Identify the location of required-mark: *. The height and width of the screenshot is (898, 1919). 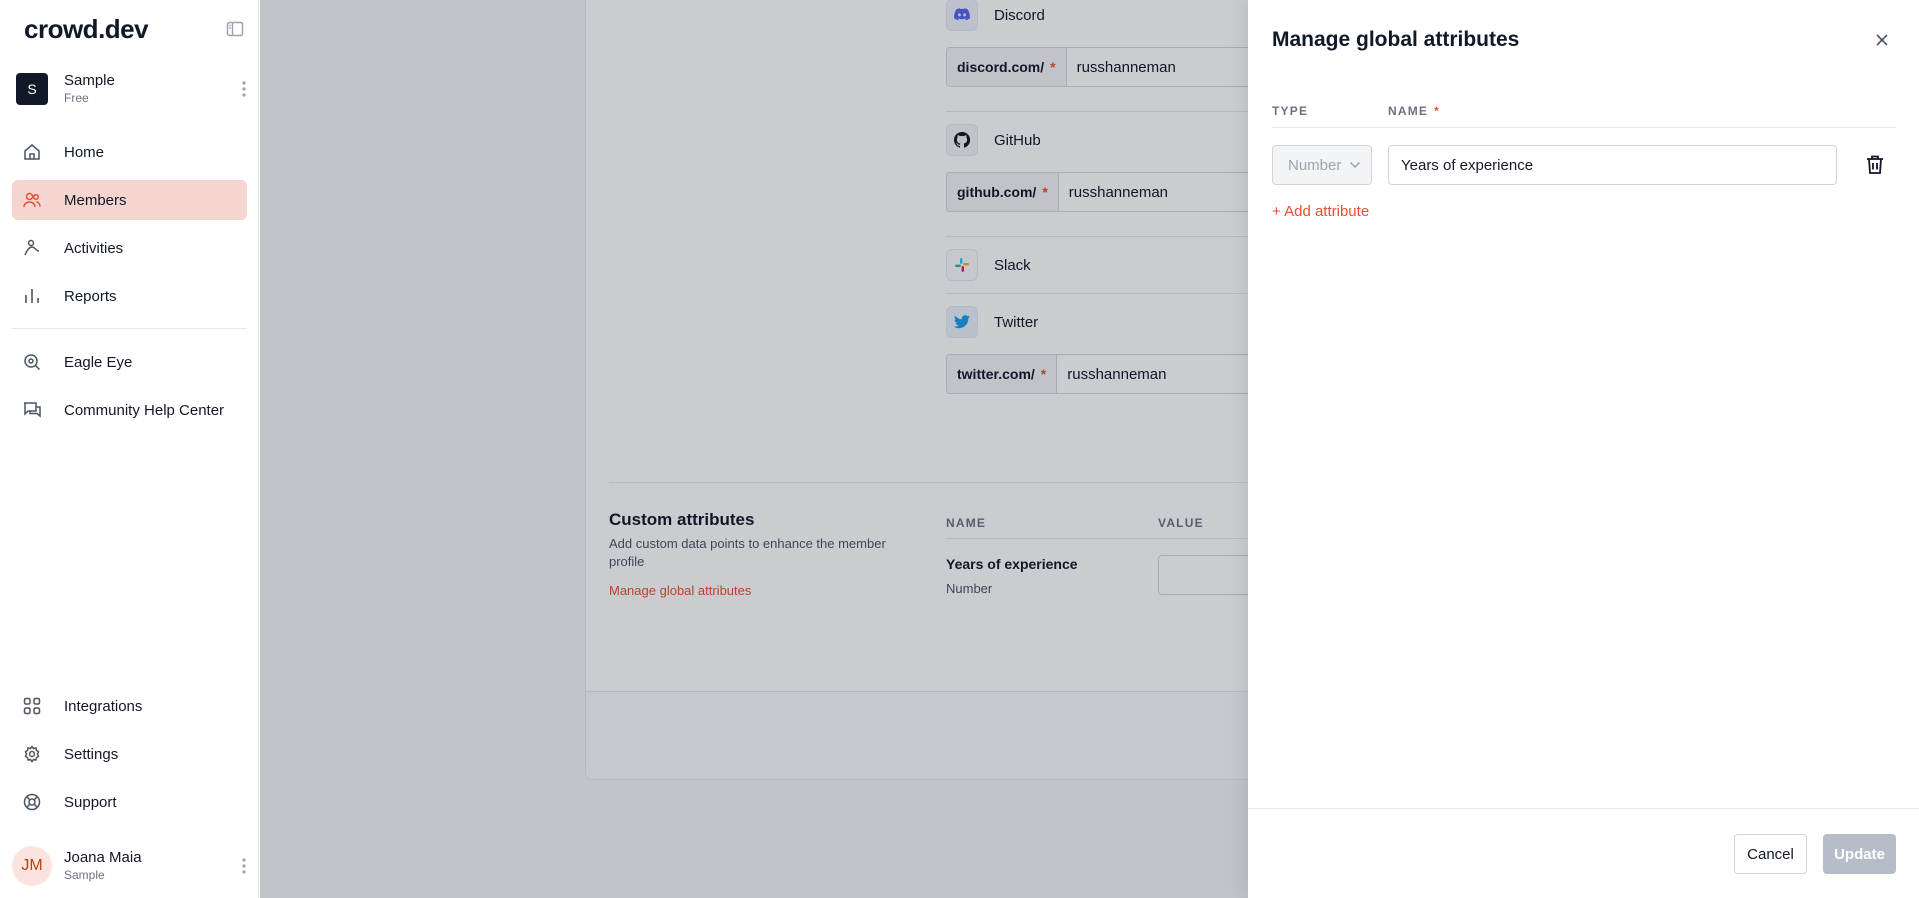
(1437, 111).